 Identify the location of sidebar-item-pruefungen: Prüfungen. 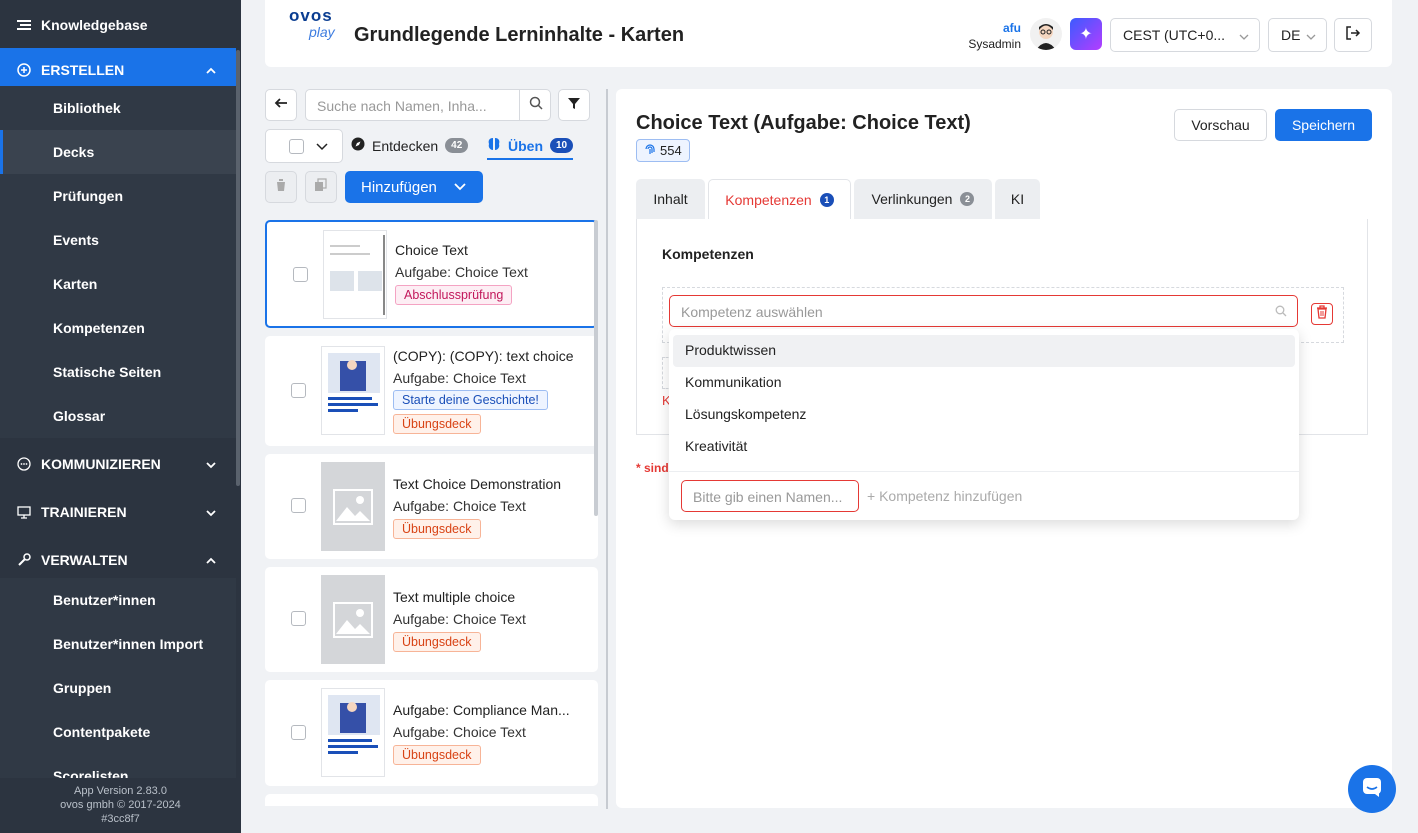
(118, 196).